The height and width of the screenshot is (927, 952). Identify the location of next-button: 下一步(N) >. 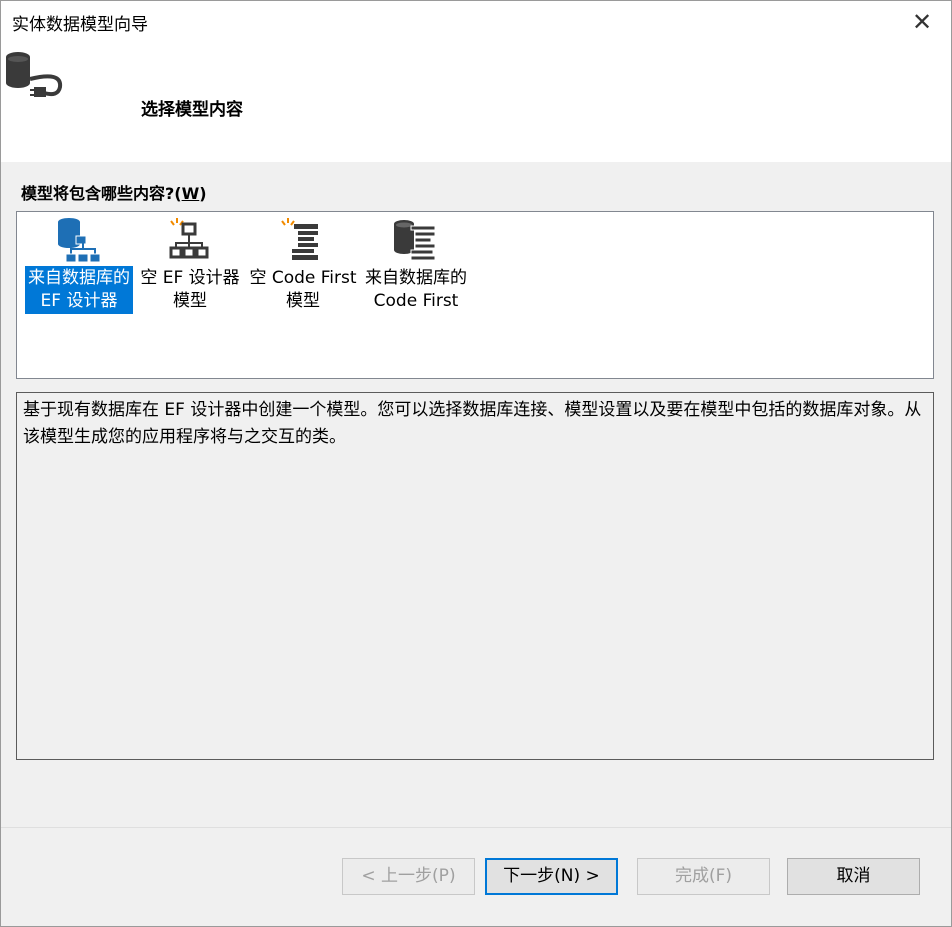
(551, 876).